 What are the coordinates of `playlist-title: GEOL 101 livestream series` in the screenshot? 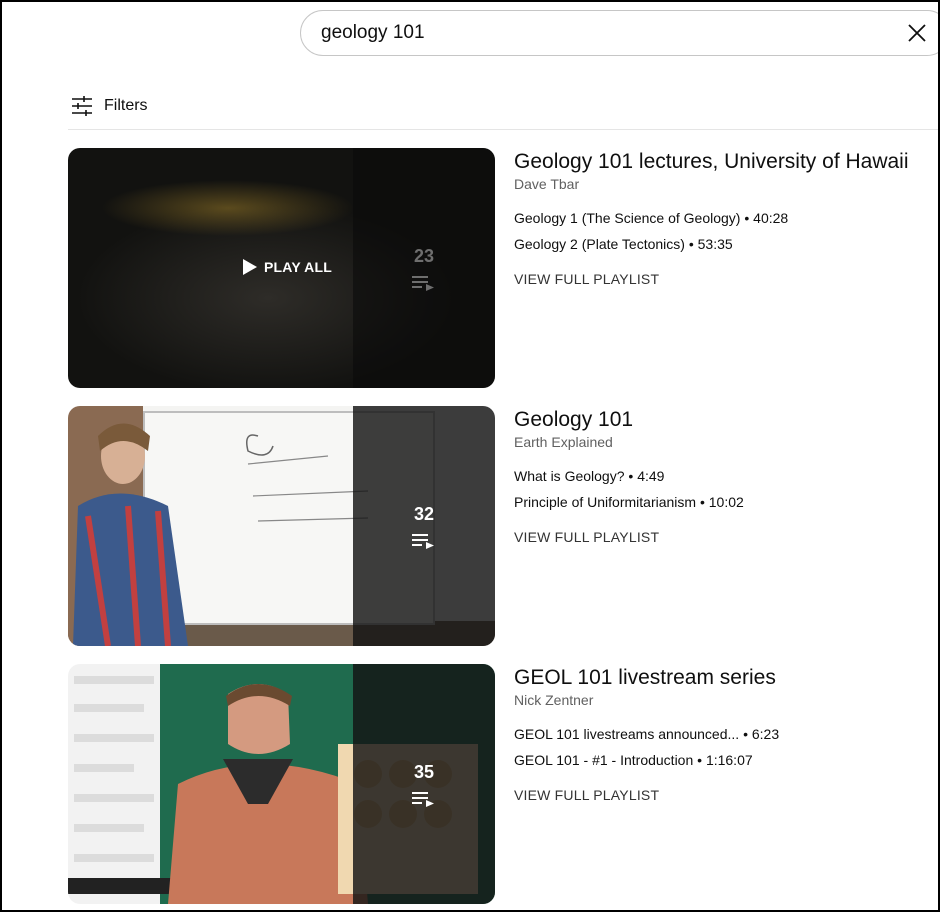 It's located at (726, 678).